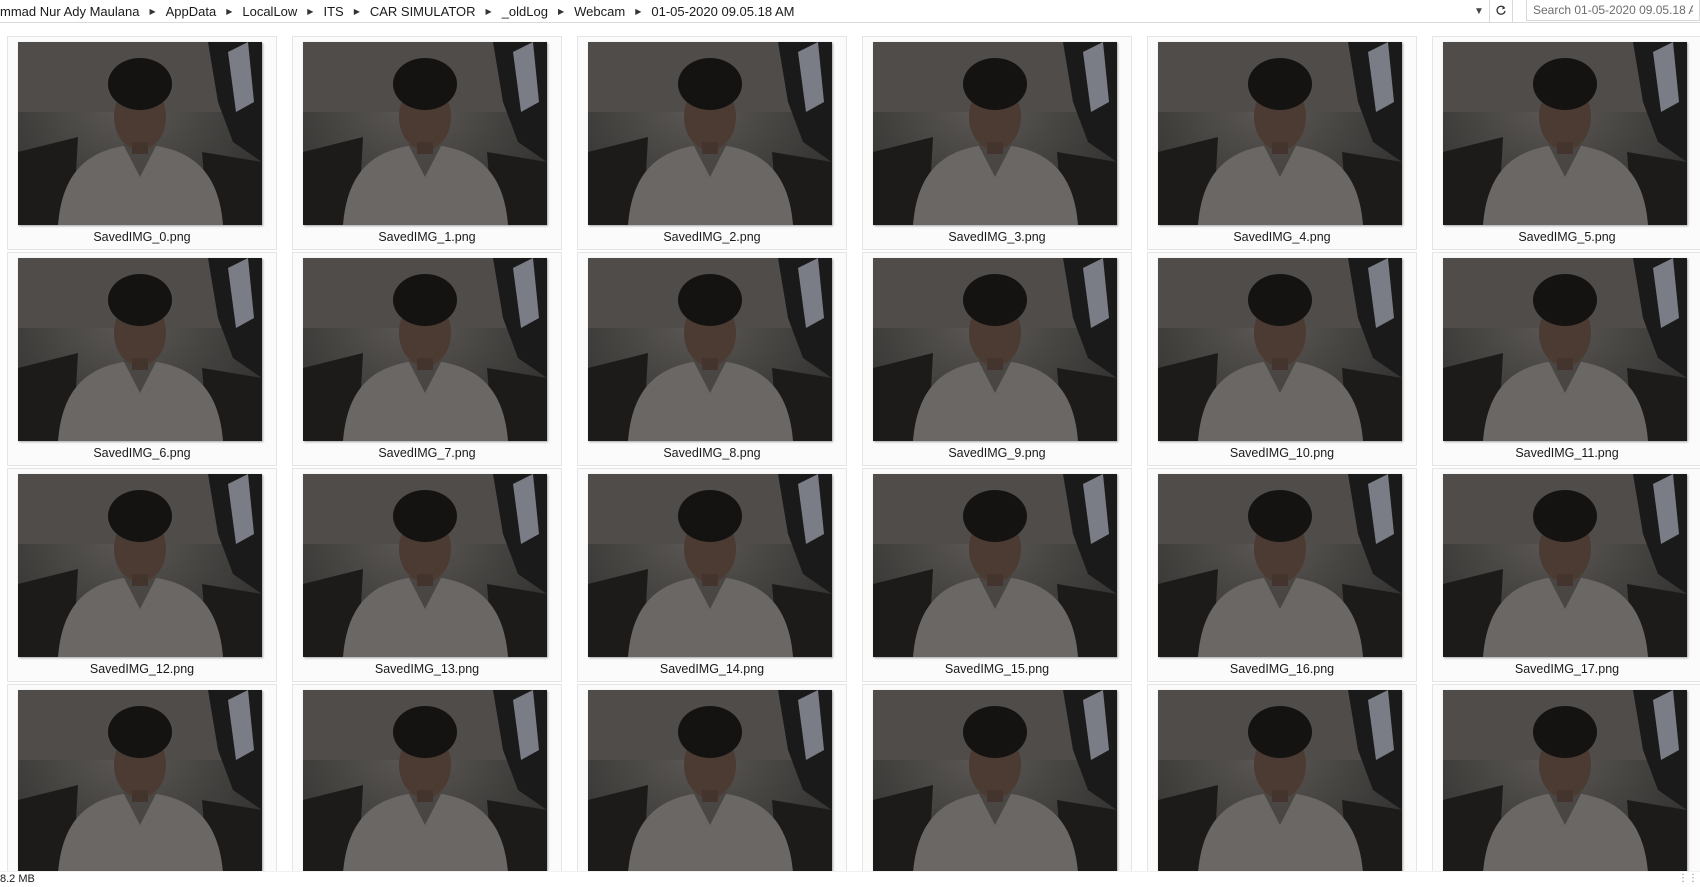 The height and width of the screenshot is (887, 1700). I want to click on file-tile: SavedIMG_4.png, so click(1282, 143).